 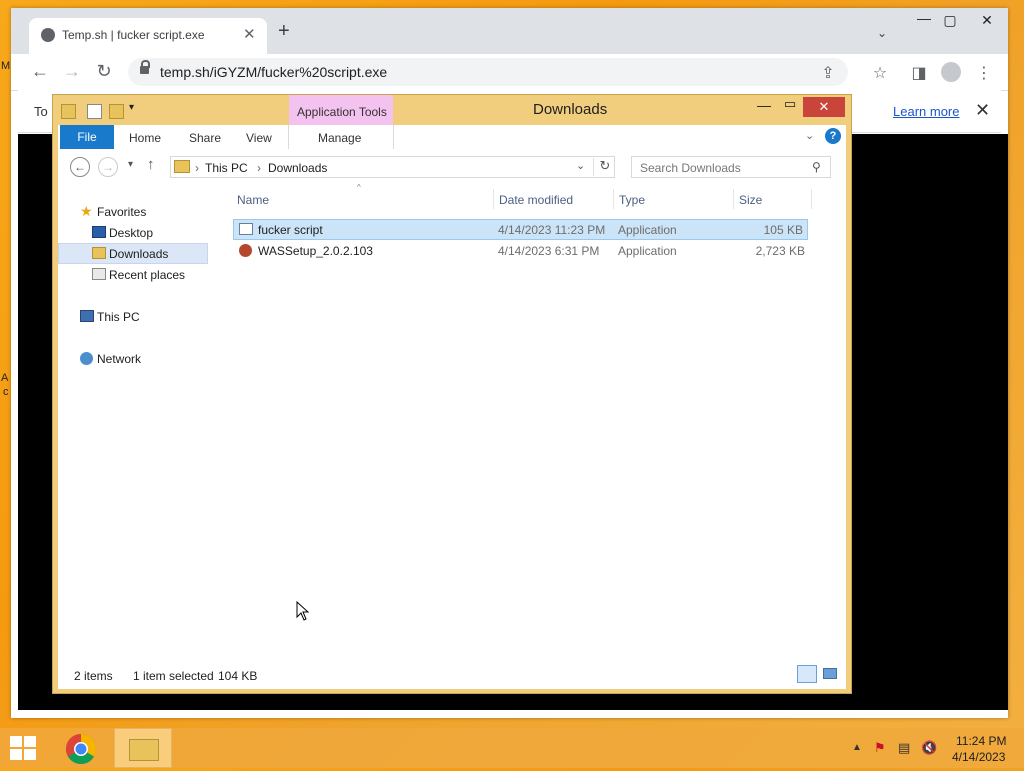 I want to click on column-header-size: Size, so click(x=750, y=200).